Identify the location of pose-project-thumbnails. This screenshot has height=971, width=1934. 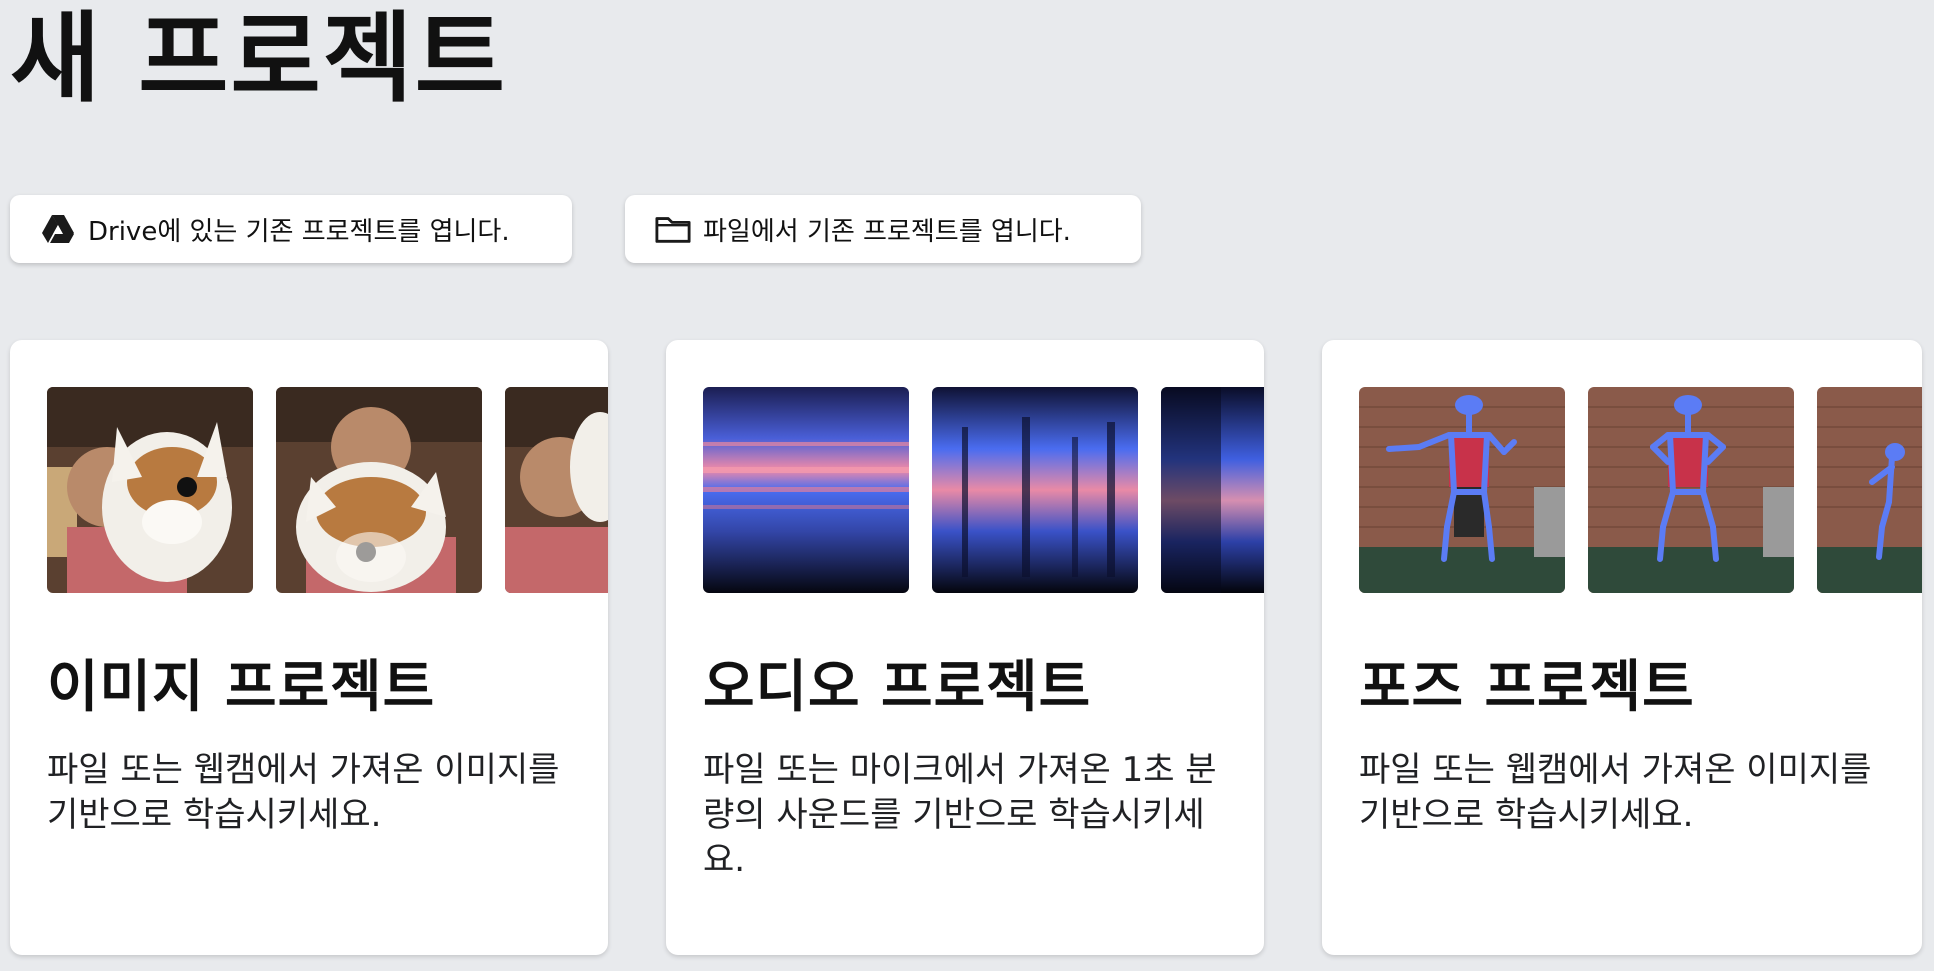
(1640, 490).